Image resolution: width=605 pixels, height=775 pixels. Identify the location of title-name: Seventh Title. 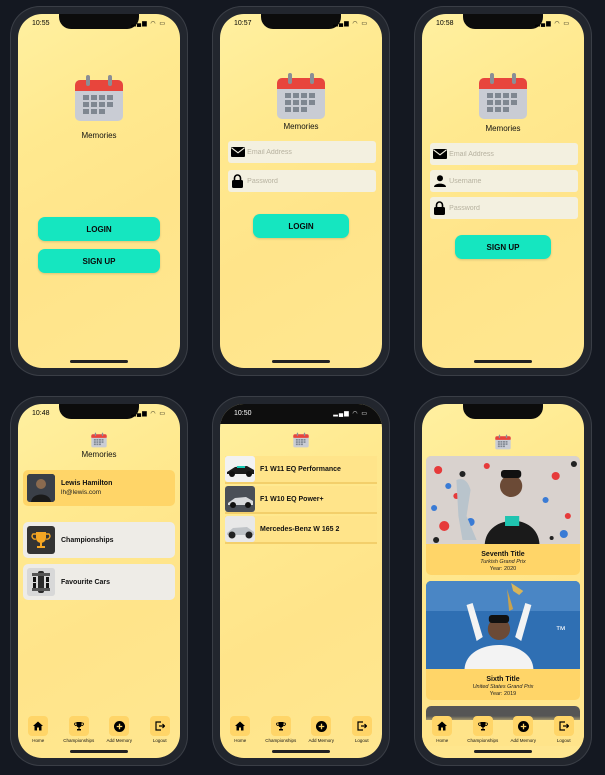
(503, 554).